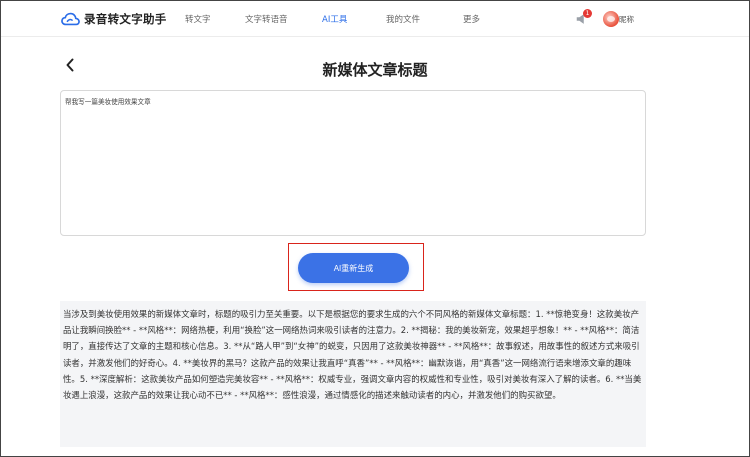 The height and width of the screenshot is (457, 750). I want to click on page-title: 新媒体文章标题, so click(375, 70).